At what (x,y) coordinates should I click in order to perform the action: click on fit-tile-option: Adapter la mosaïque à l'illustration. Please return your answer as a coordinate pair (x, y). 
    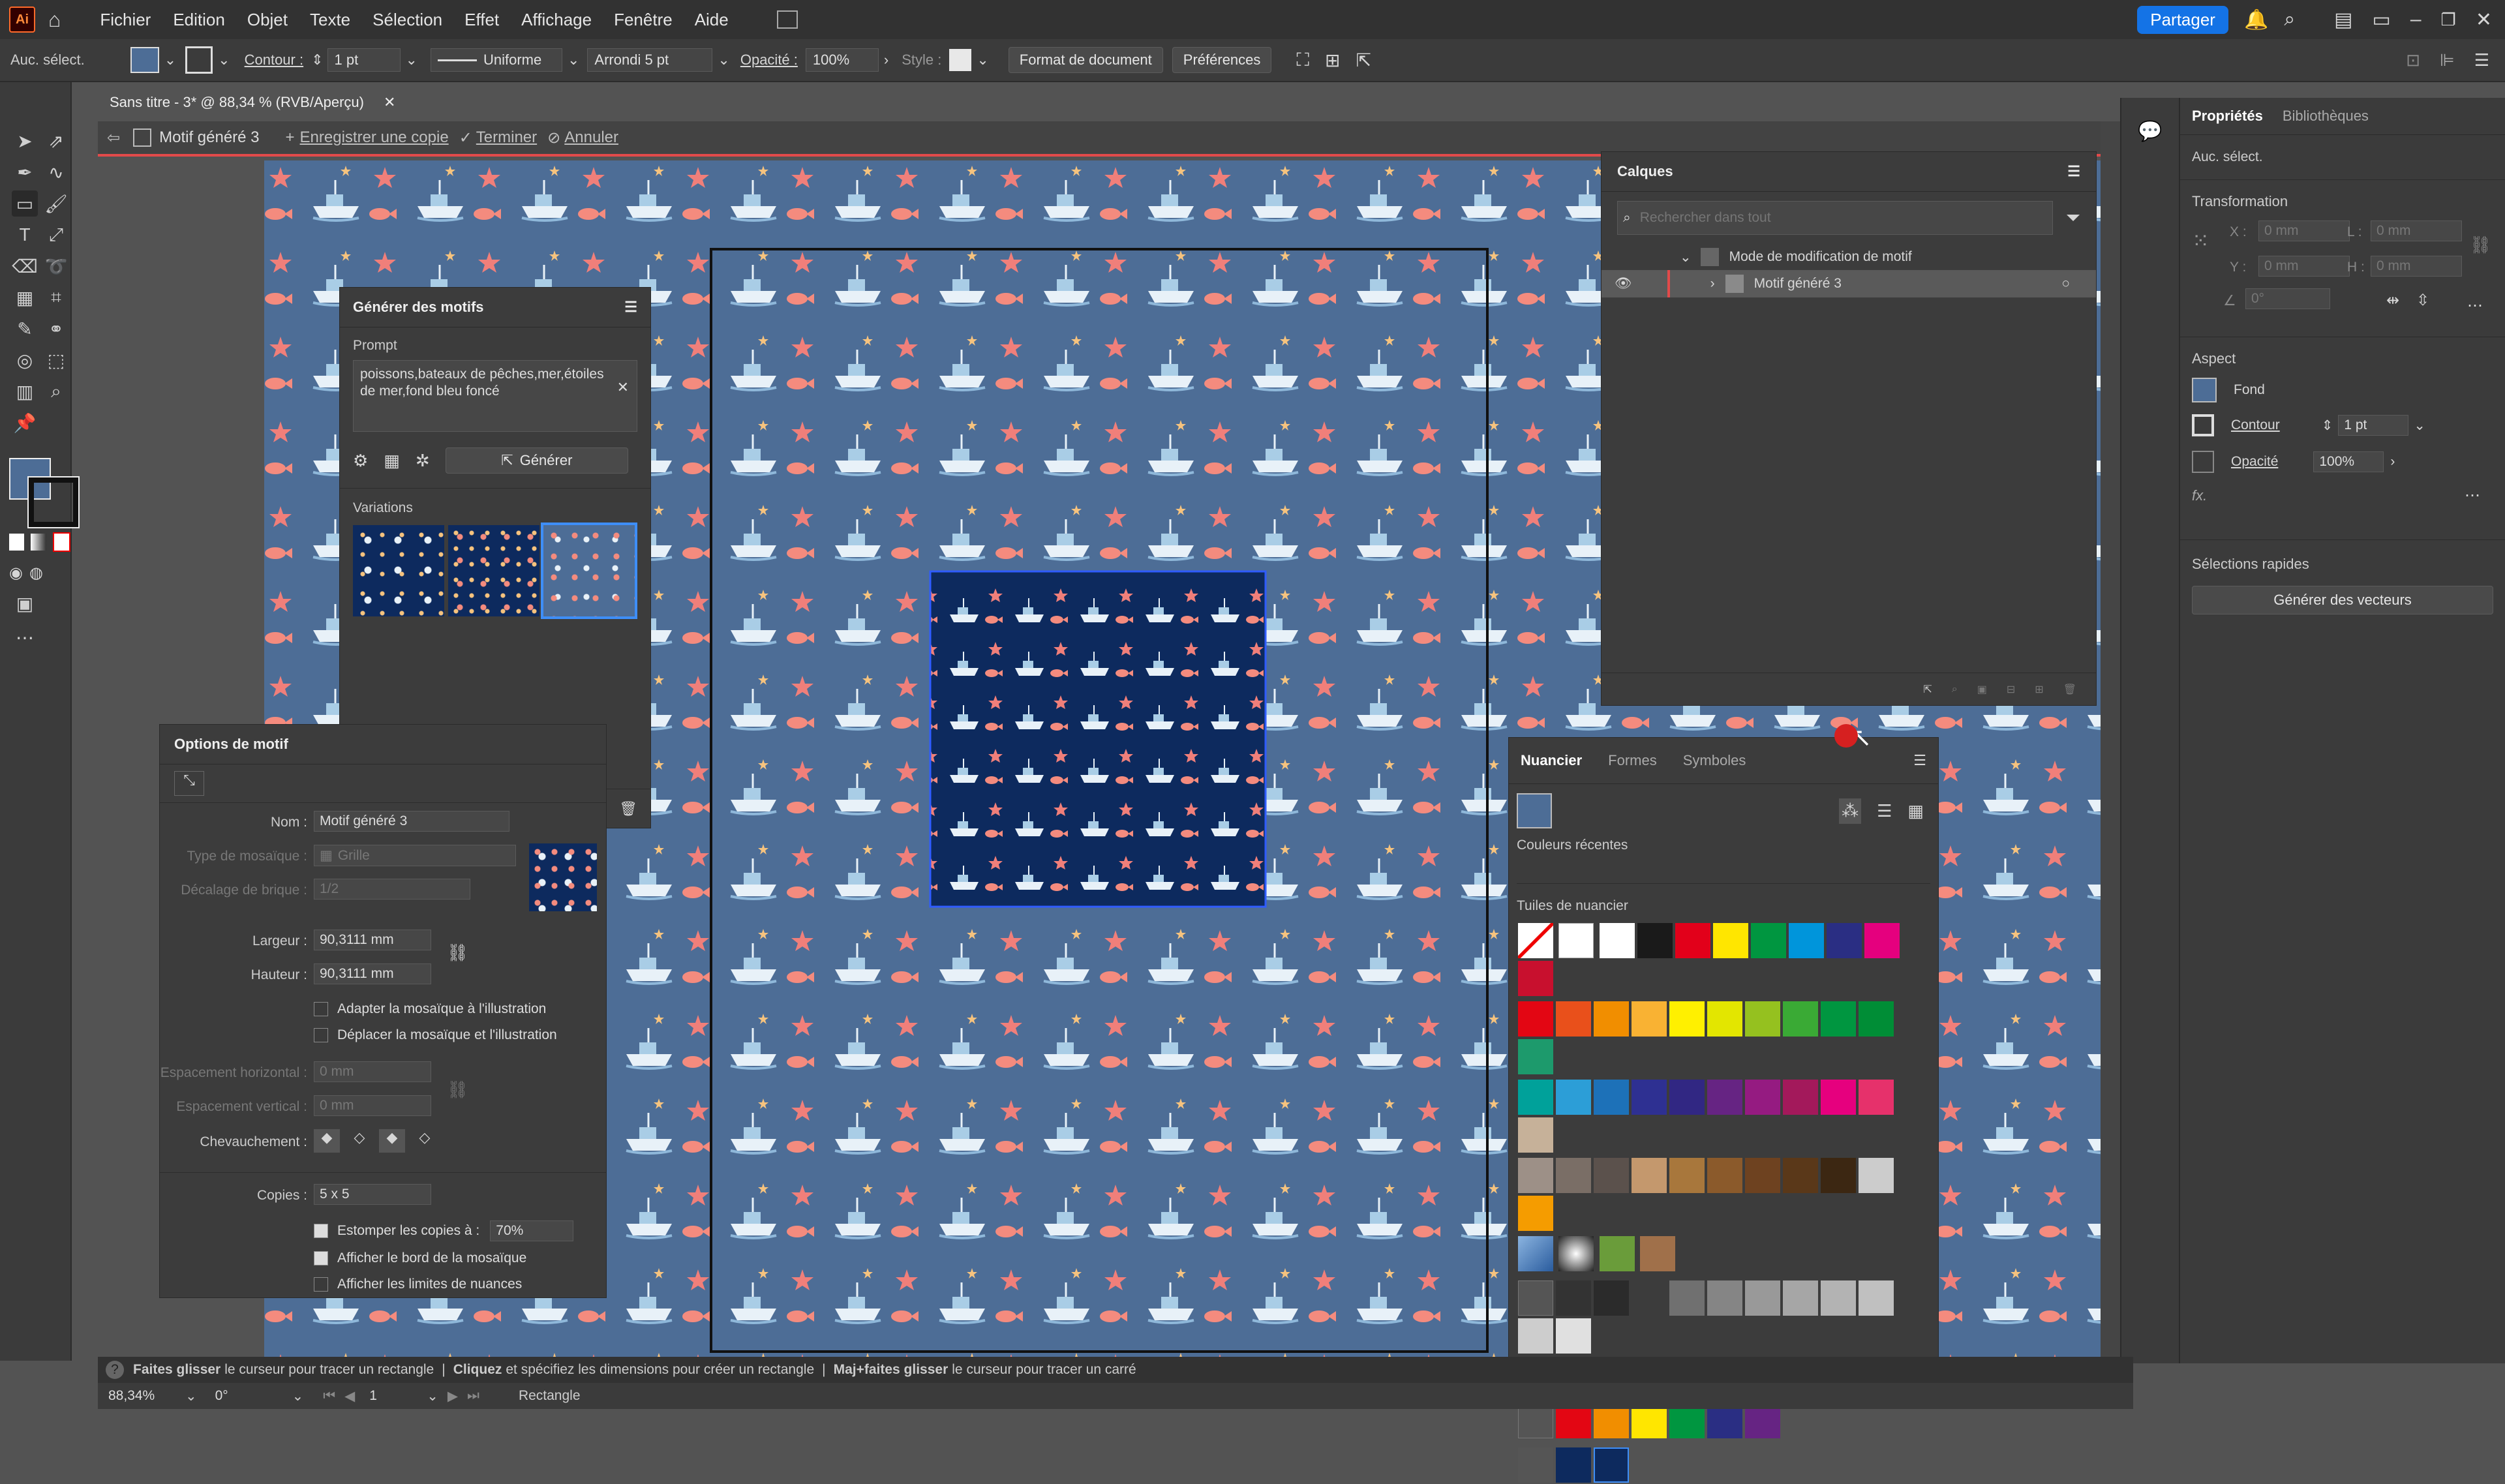
    Looking at the image, I should click on (430, 1009).